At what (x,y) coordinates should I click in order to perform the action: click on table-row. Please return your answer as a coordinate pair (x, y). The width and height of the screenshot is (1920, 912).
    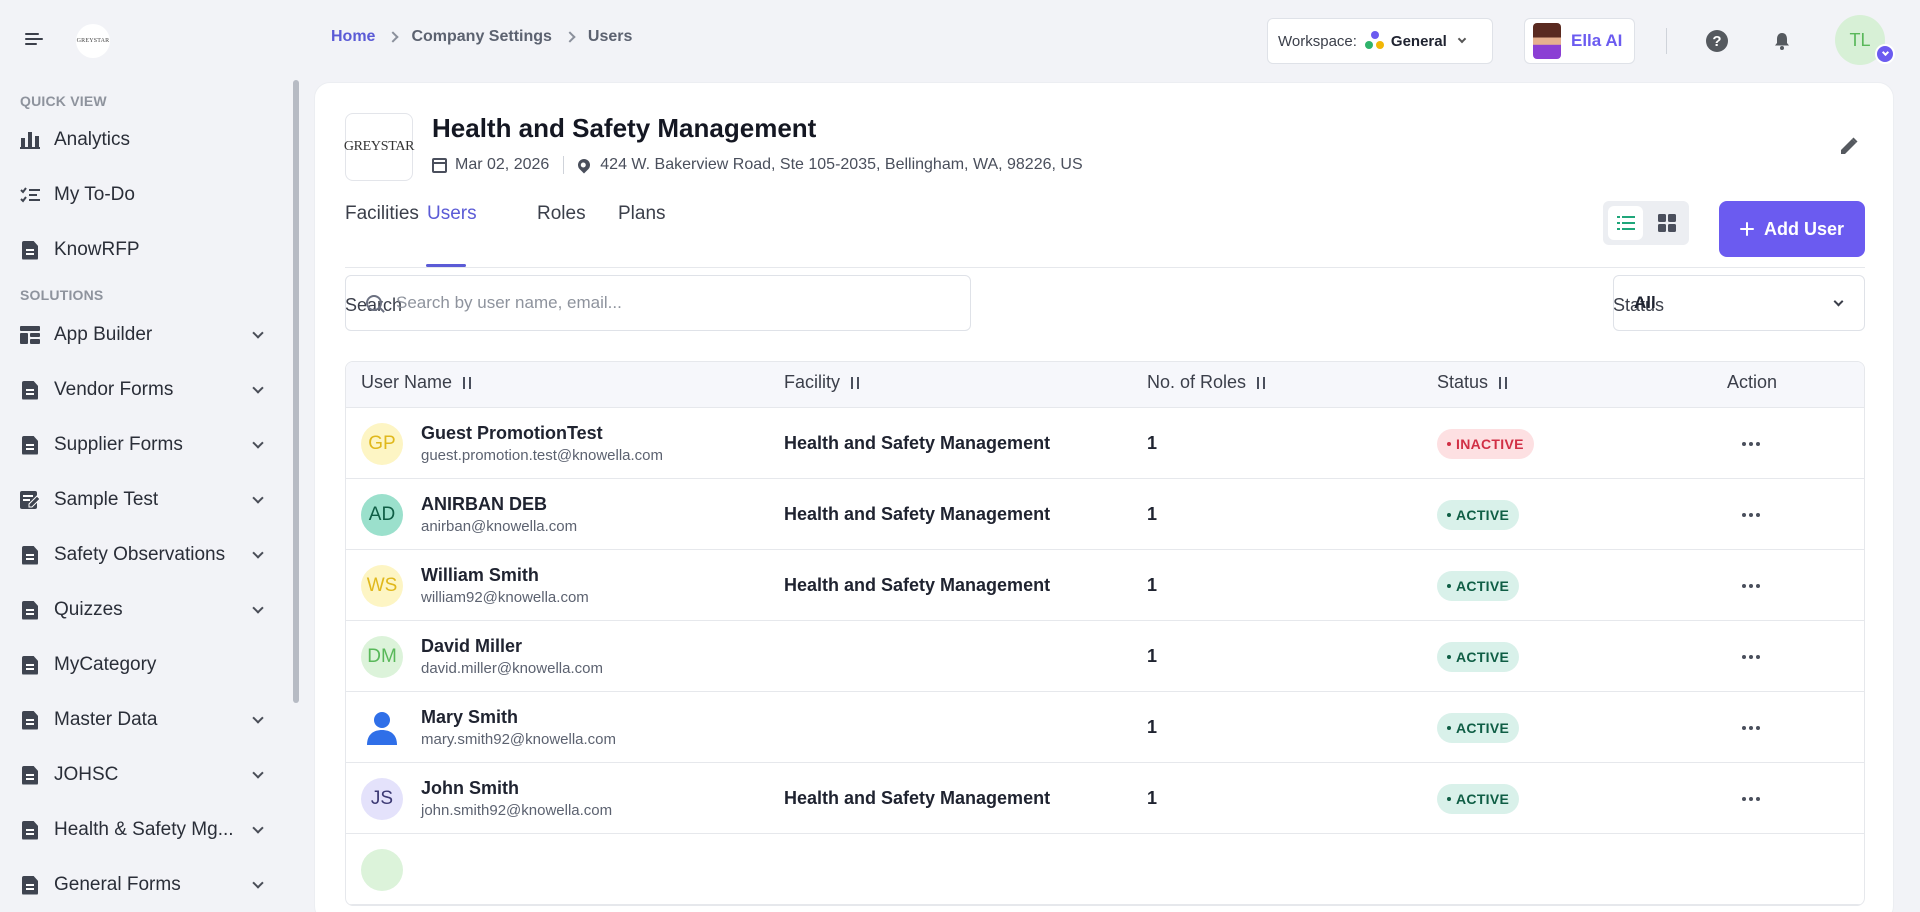
    Looking at the image, I should click on (1105, 869).